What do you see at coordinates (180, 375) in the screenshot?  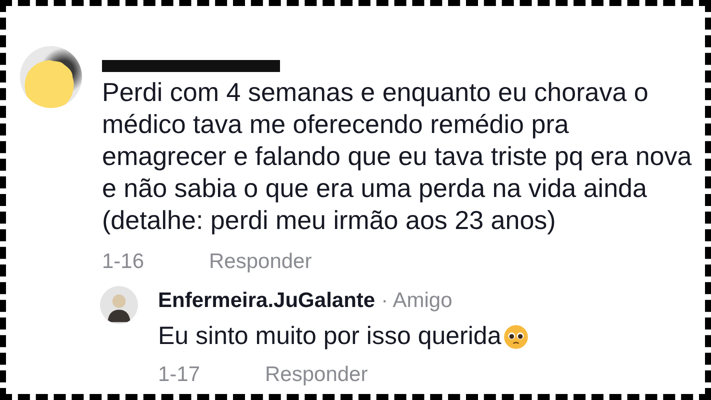 I see `reply-date: 1-17` at bounding box center [180, 375].